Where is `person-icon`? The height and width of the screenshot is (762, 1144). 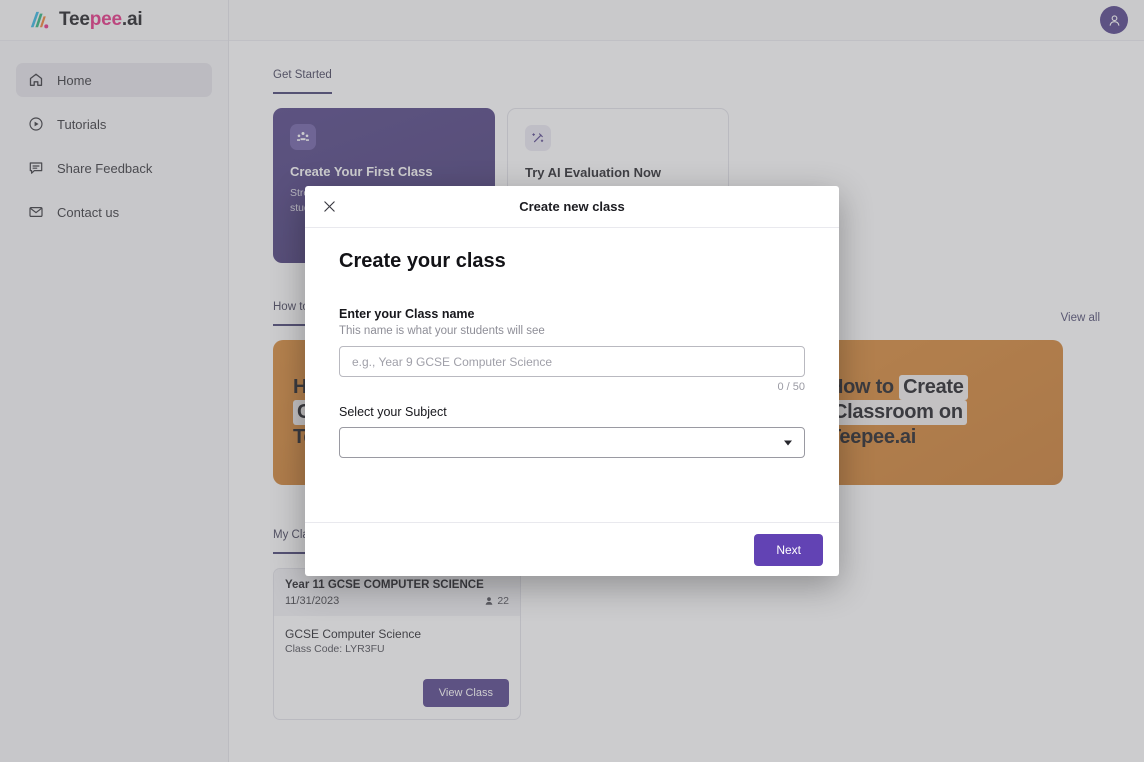 person-icon is located at coordinates (489, 601).